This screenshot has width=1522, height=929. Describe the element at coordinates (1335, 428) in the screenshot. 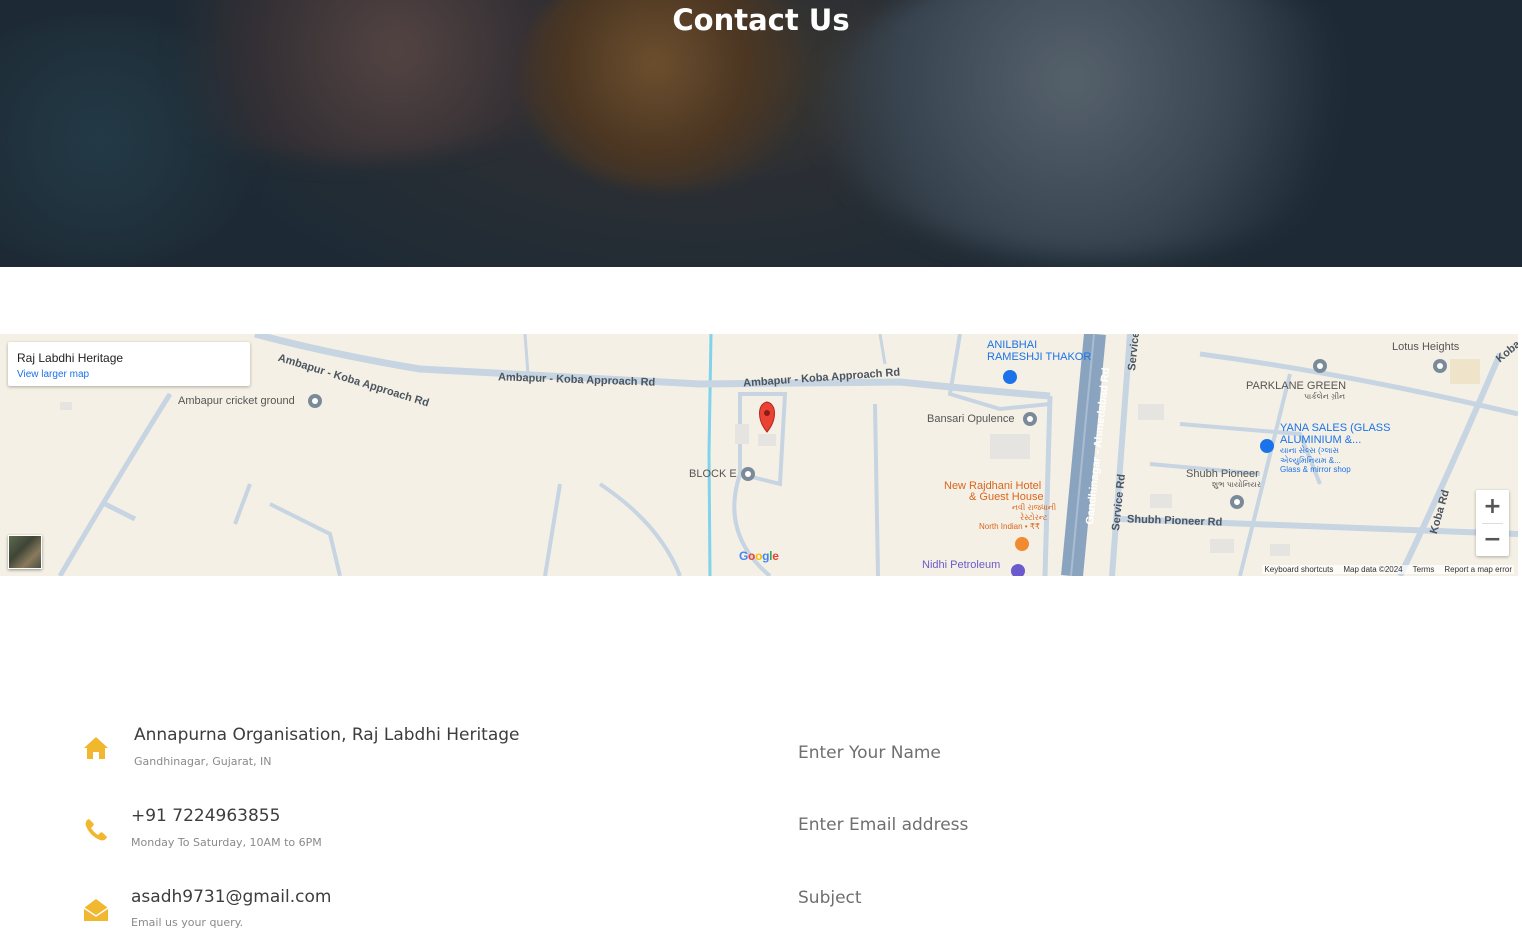

I see `map-poi-label: YANA SALES (GLASS` at that location.